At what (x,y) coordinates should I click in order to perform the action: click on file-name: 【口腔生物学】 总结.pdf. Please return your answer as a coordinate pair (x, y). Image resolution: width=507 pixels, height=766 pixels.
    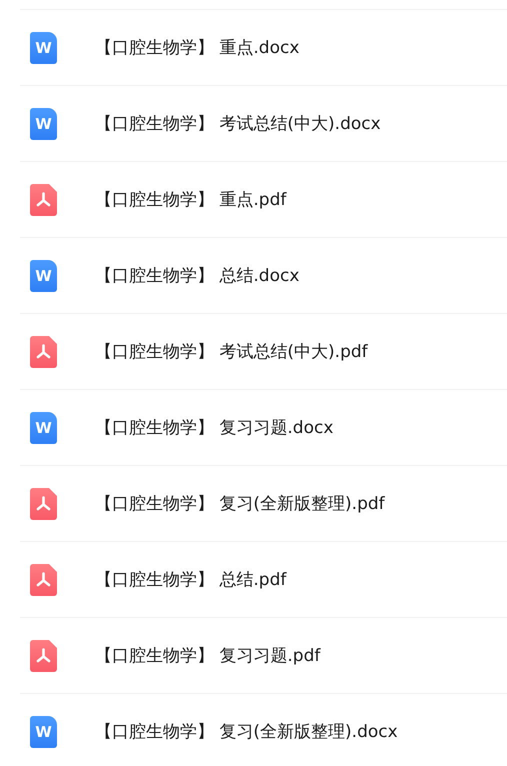
    Looking at the image, I should click on (190, 580).